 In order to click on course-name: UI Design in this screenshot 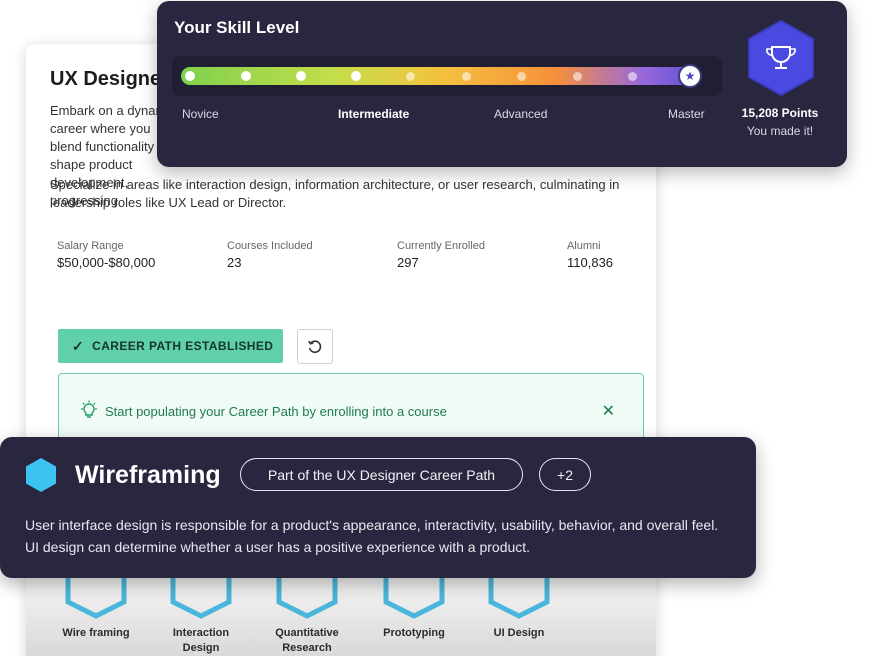, I will do `click(519, 633)`.